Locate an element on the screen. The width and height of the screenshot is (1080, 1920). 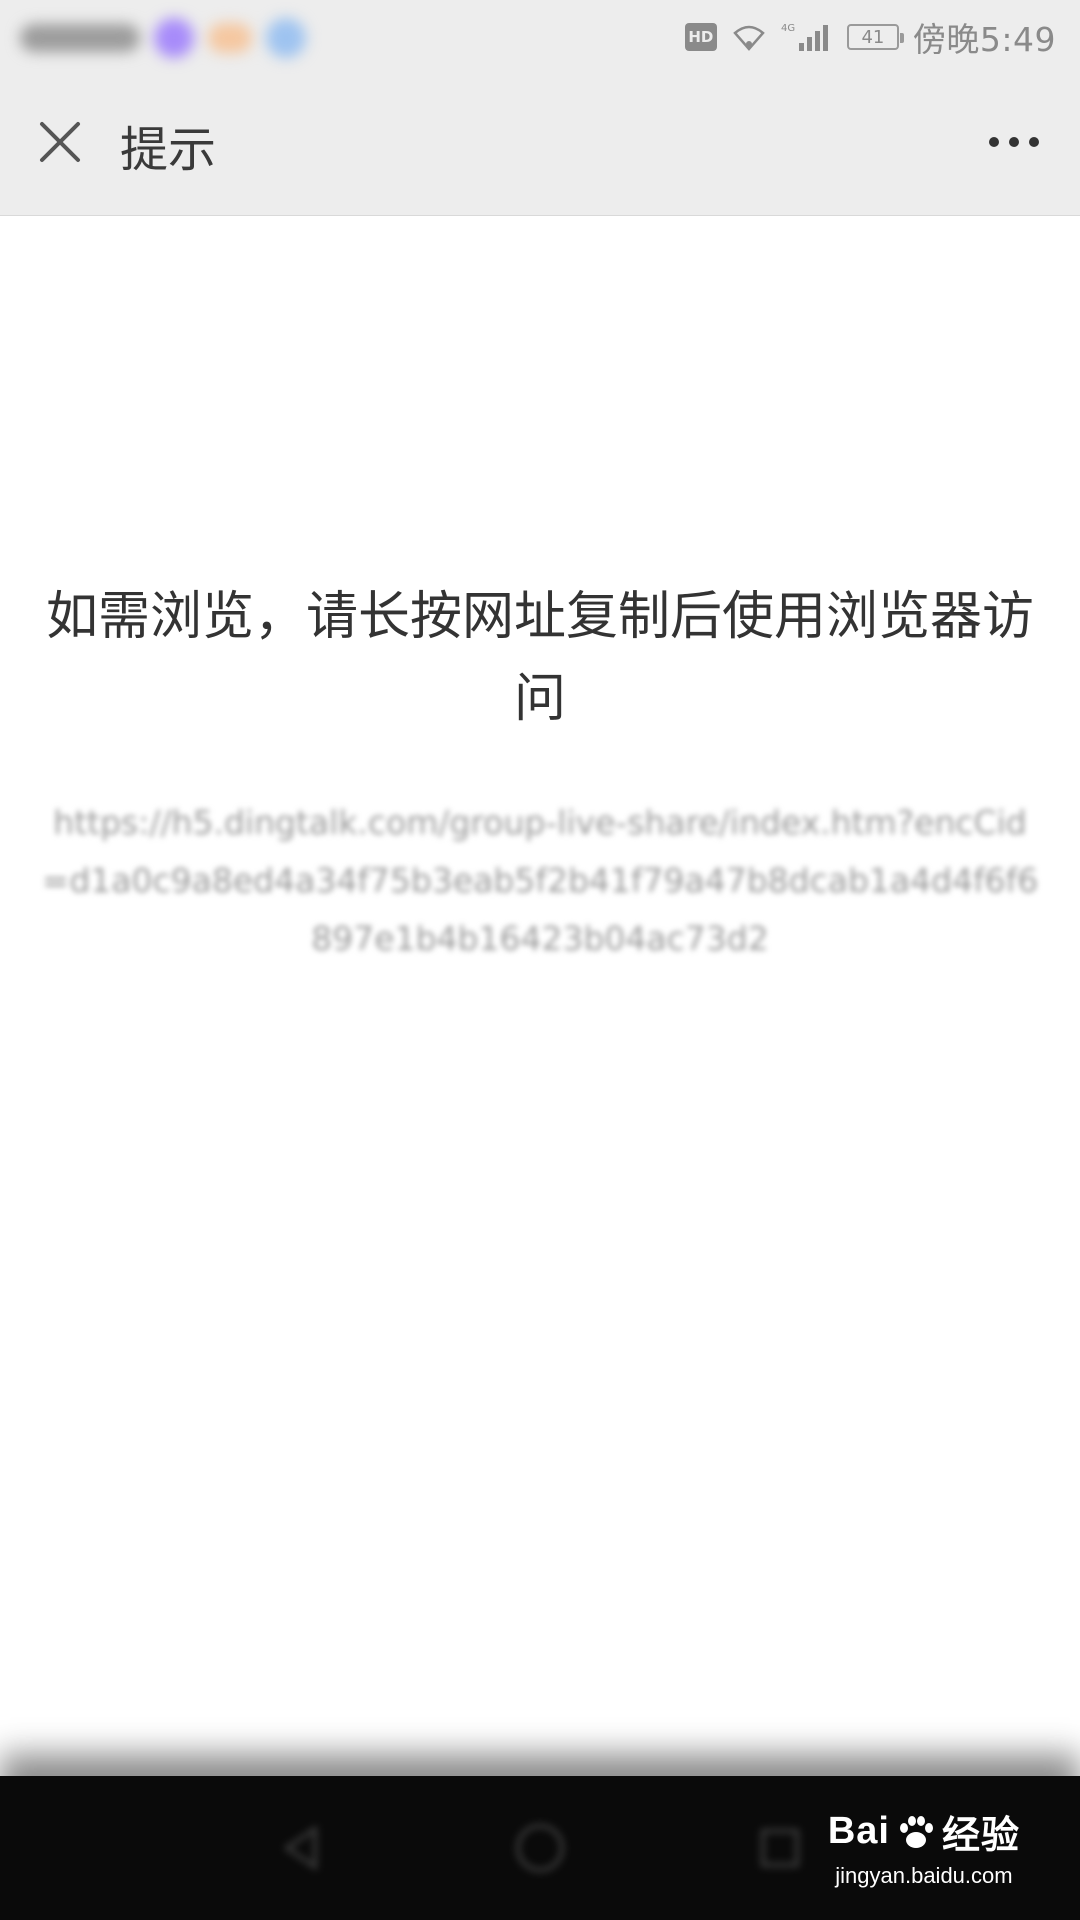
battery-icon: 41 is located at coordinates (875, 37).